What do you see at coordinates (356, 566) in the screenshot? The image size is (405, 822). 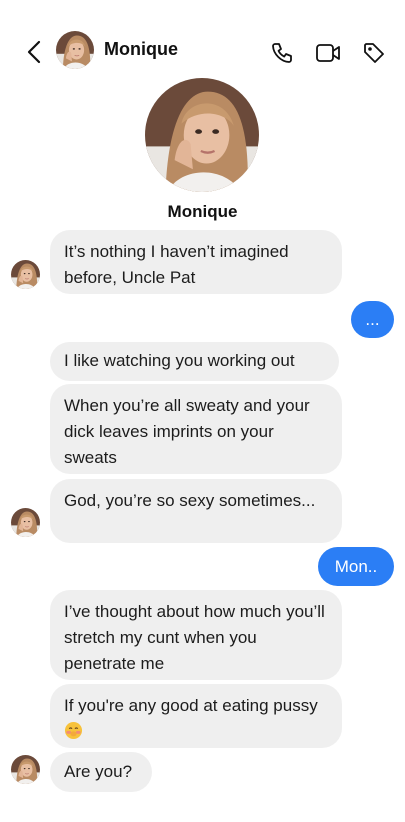 I see `message-outgoing: Mon..` at bounding box center [356, 566].